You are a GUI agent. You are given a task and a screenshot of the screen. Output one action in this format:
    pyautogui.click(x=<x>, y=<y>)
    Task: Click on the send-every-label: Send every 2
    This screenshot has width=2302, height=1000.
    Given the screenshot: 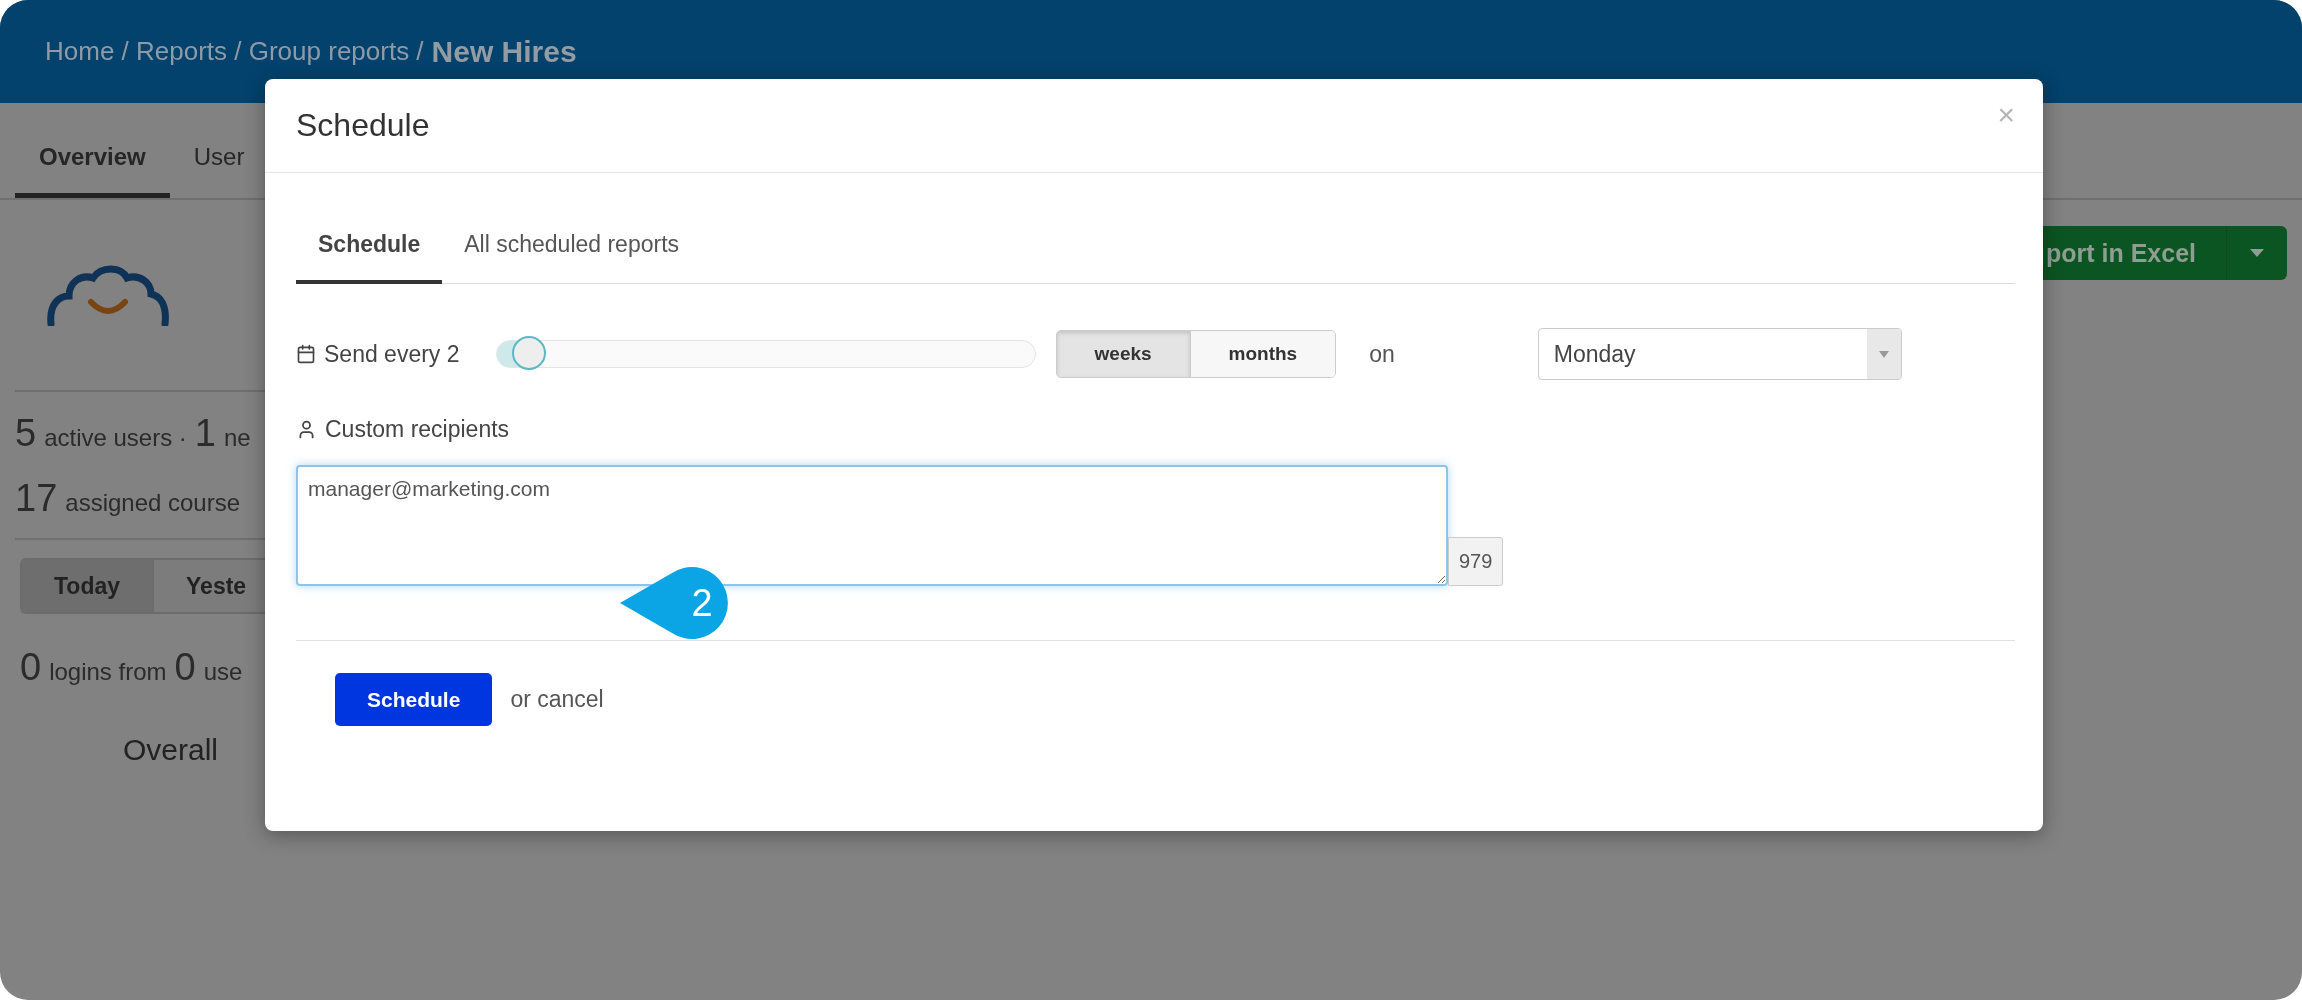 What is the action you would take?
    pyautogui.click(x=392, y=354)
    